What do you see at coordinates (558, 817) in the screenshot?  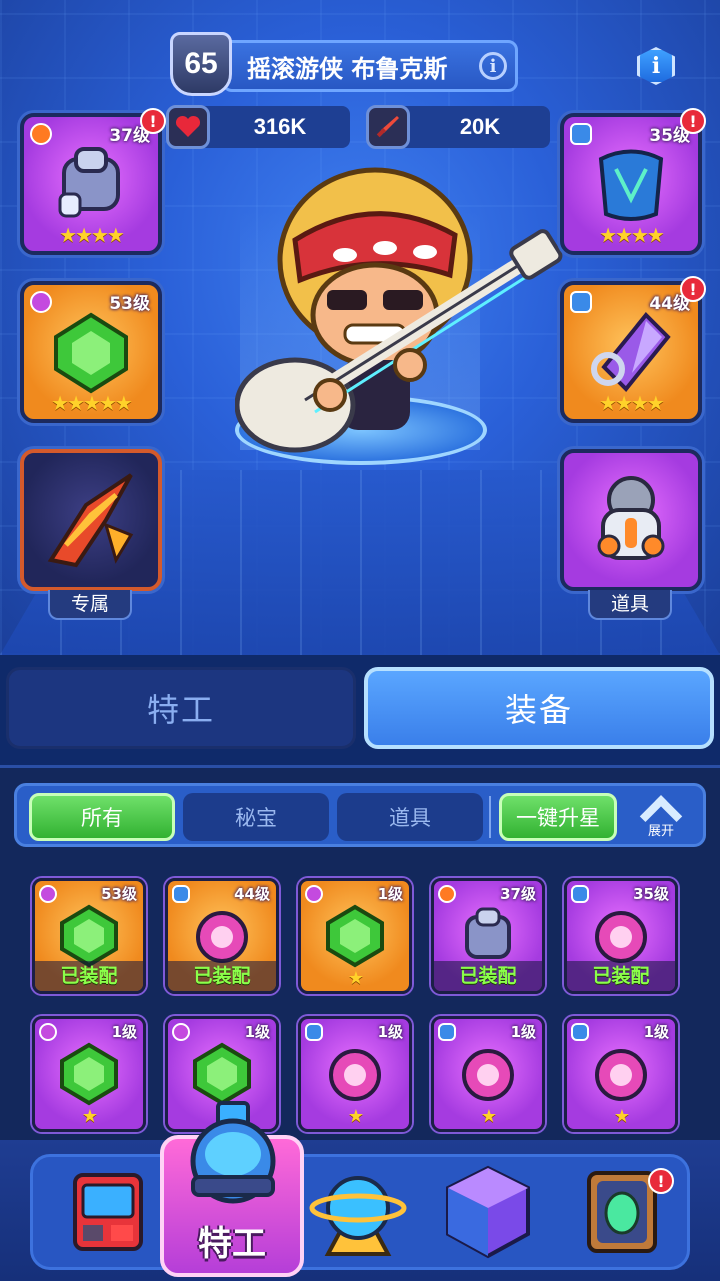 I see `one-click-upgrade-button: 一键升星` at bounding box center [558, 817].